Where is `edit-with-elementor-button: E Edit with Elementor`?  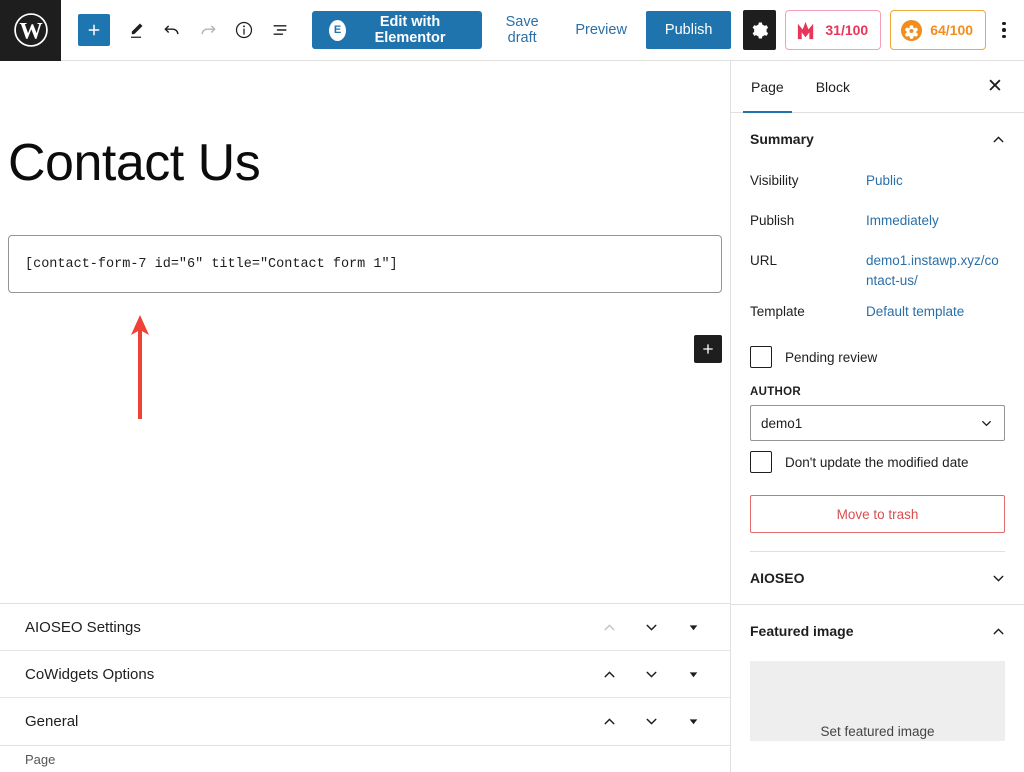 edit-with-elementor-button: E Edit with Elementor is located at coordinates (397, 30).